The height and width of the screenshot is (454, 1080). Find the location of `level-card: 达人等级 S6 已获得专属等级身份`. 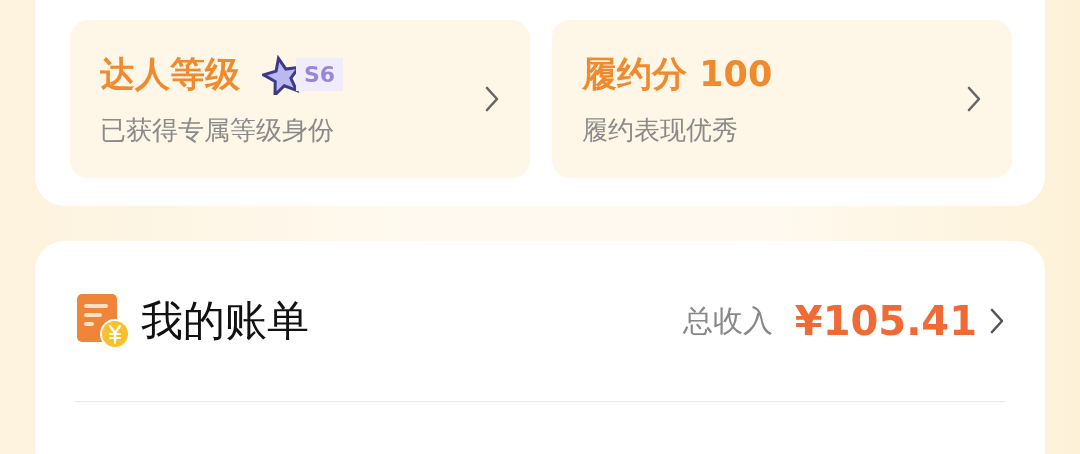

level-card: 达人等级 S6 已获得专属等级身份 is located at coordinates (300, 99).